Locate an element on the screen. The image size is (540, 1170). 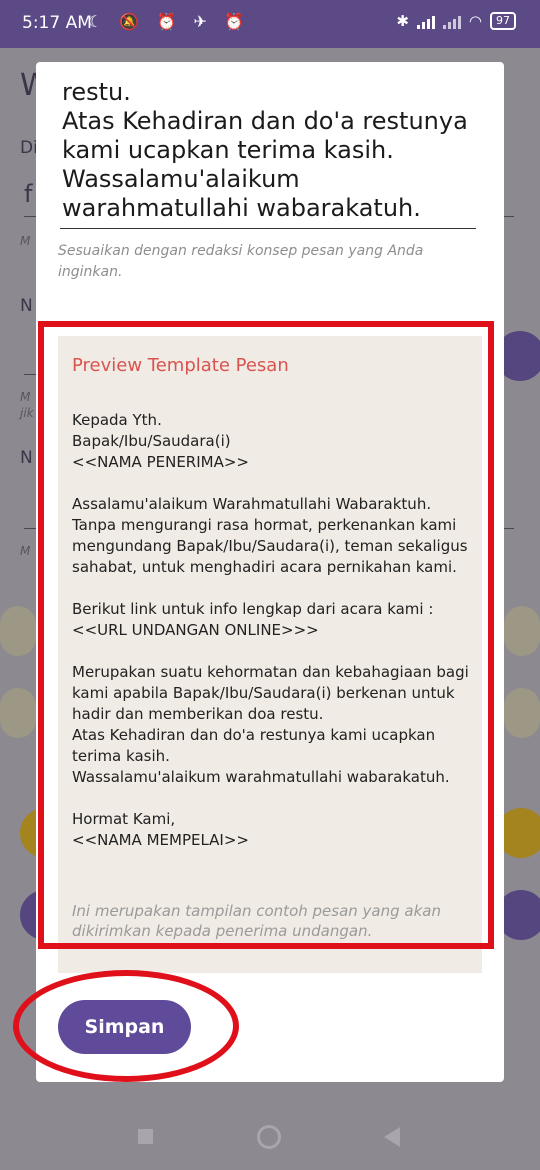
back-icon is located at coordinates (392, 1137).